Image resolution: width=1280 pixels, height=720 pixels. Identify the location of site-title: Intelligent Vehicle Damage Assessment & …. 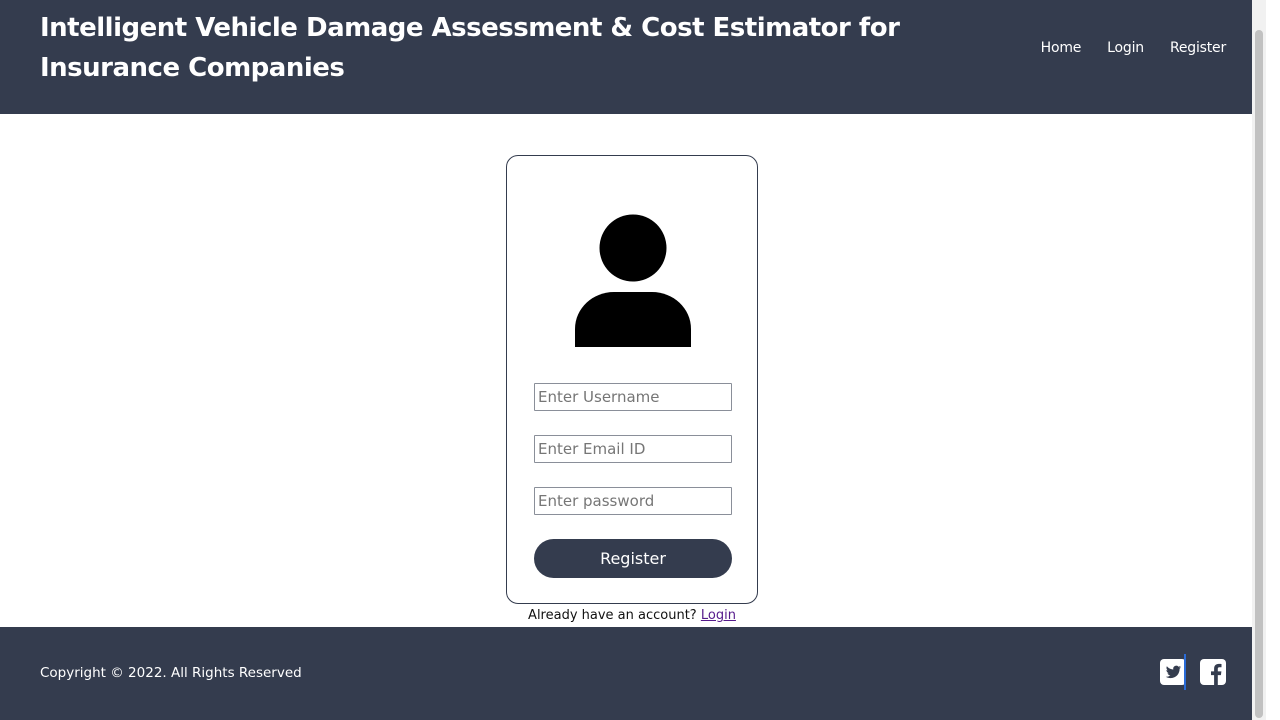
(470, 48).